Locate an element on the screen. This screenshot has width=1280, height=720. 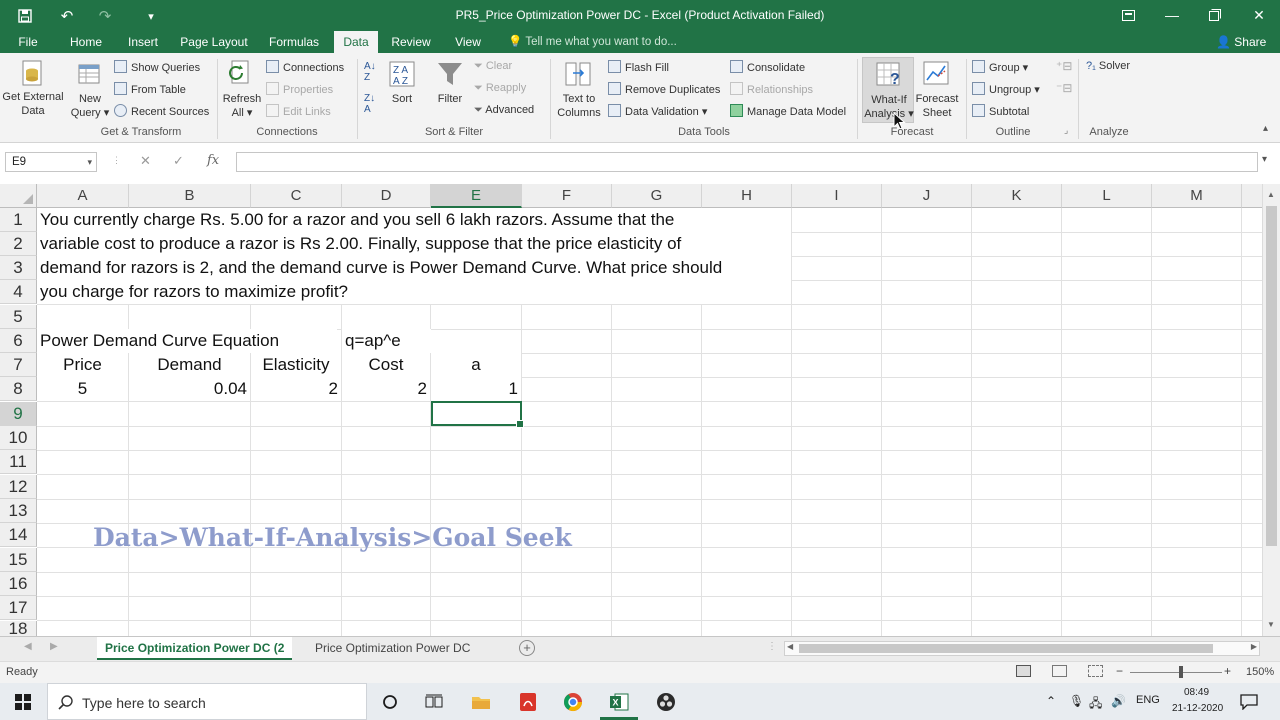
tab-view: View is located at coordinates (468, 42).